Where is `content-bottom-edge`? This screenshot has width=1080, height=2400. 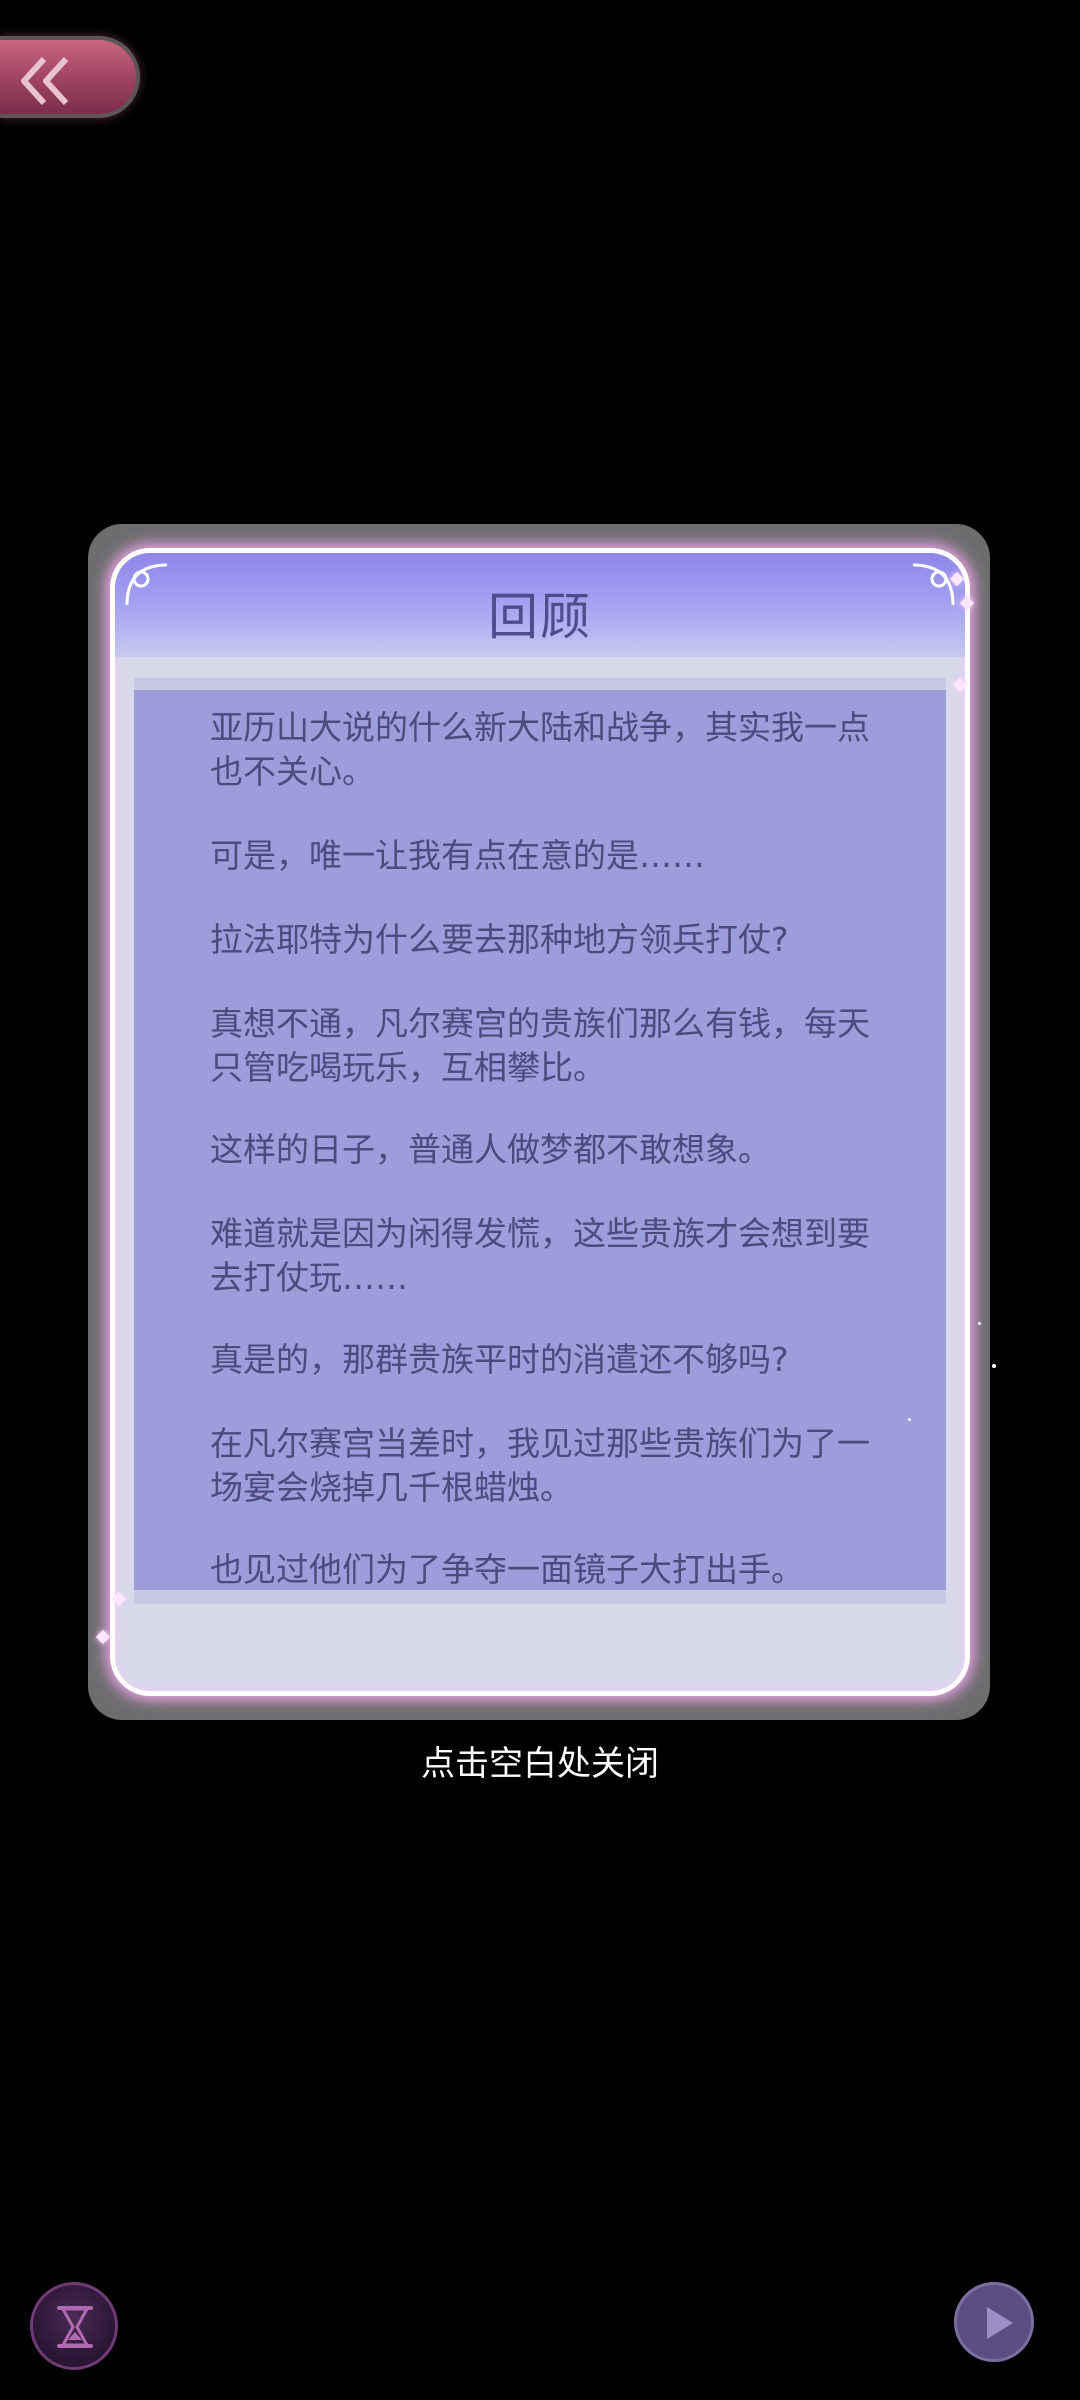
content-bottom-edge is located at coordinates (540, 1597).